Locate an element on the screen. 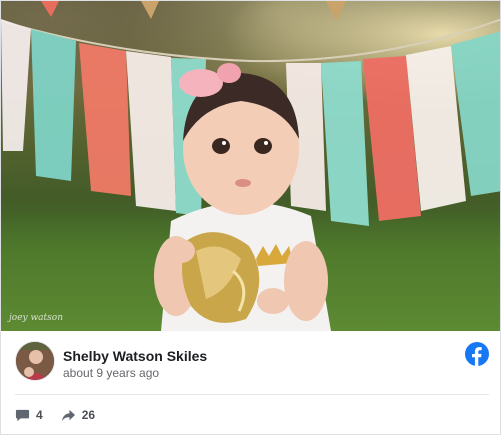 The image size is (501, 435). post-stats: 4 26 is located at coordinates (64, 415).